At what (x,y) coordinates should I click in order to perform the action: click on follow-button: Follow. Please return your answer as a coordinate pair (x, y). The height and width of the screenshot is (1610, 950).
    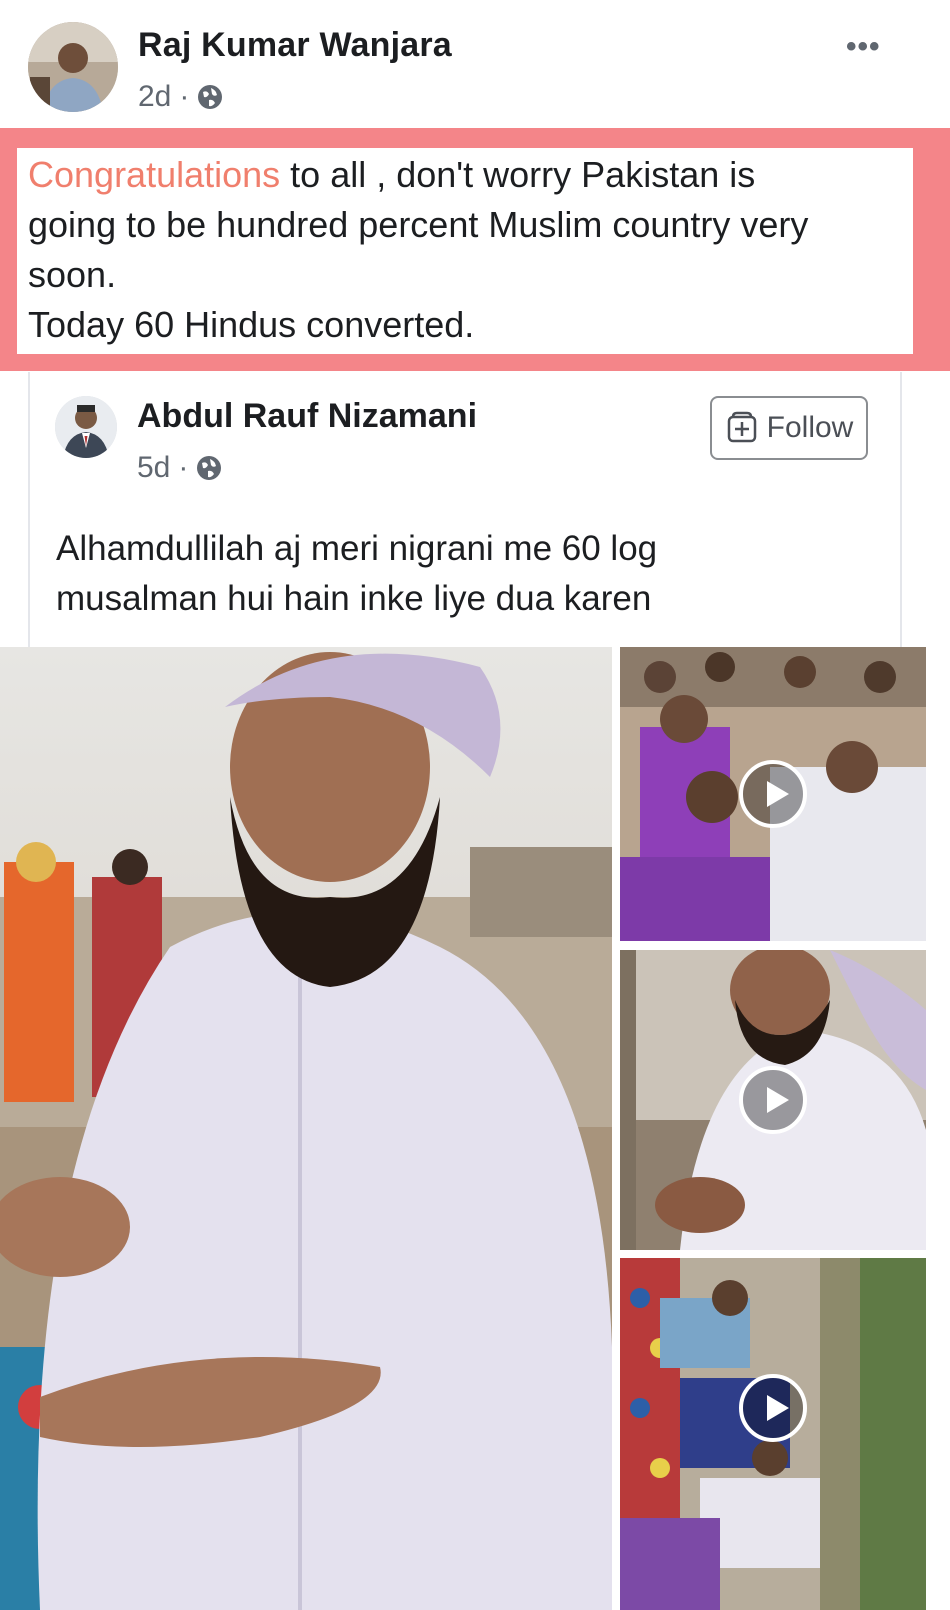
    Looking at the image, I should click on (789, 428).